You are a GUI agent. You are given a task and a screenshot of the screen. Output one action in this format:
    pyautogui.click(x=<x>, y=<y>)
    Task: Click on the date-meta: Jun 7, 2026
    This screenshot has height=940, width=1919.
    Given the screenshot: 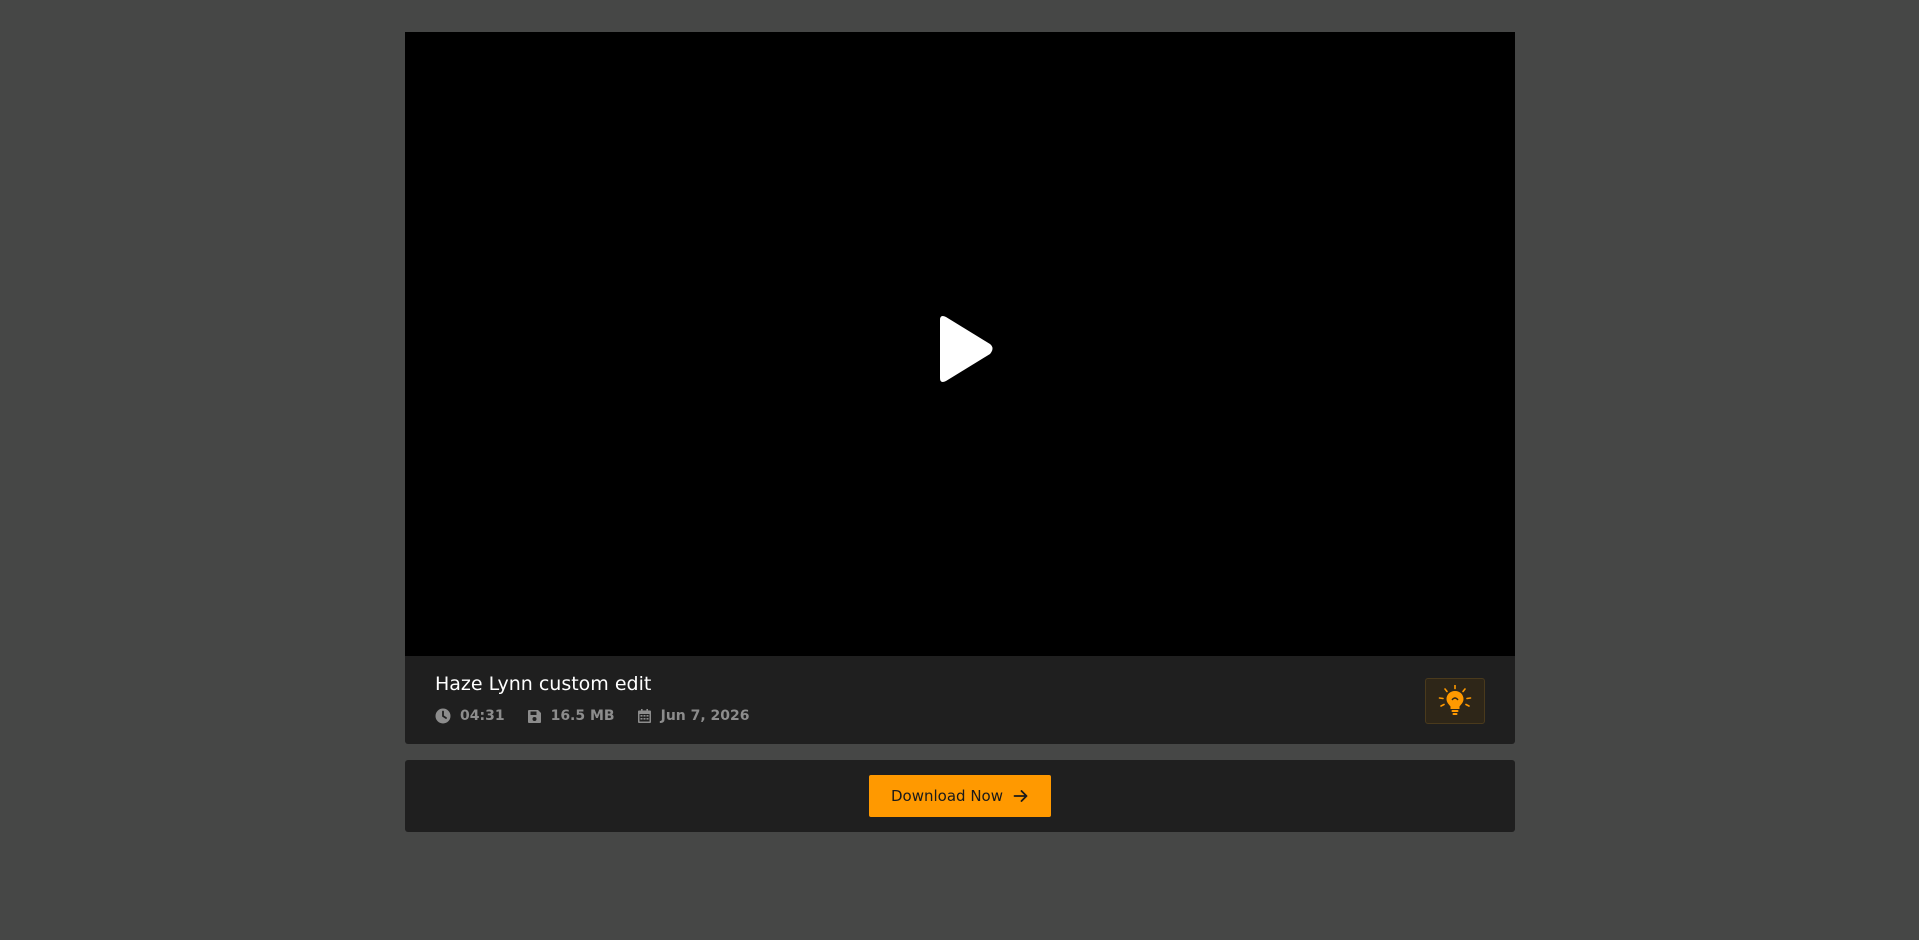 What is the action you would take?
    pyautogui.click(x=693, y=716)
    